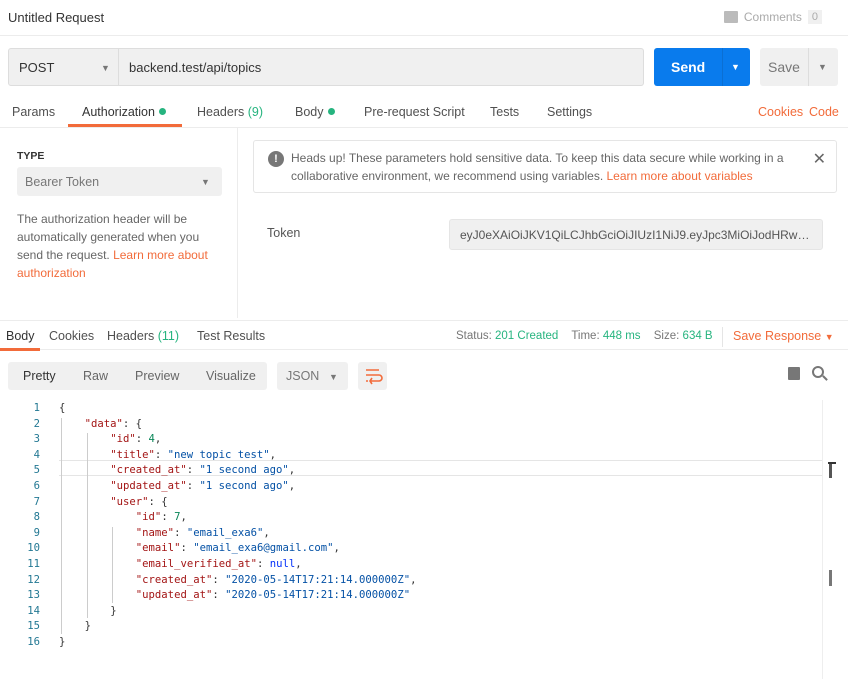 The width and height of the screenshot is (848, 679). What do you see at coordinates (139, 501) in the screenshot?
I see `code-line: "user": {` at bounding box center [139, 501].